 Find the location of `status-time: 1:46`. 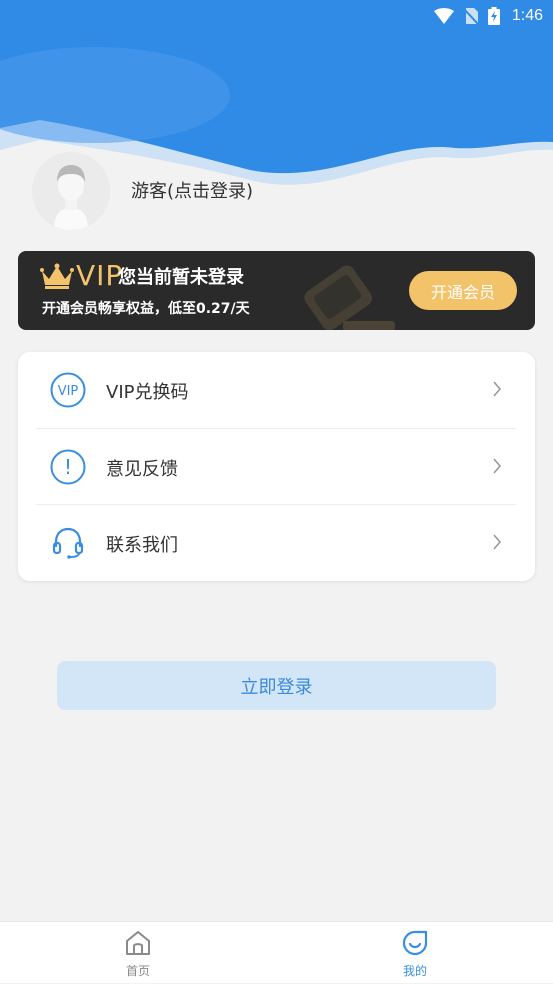

status-time: 1:46 is located at coordinates (527, 15).